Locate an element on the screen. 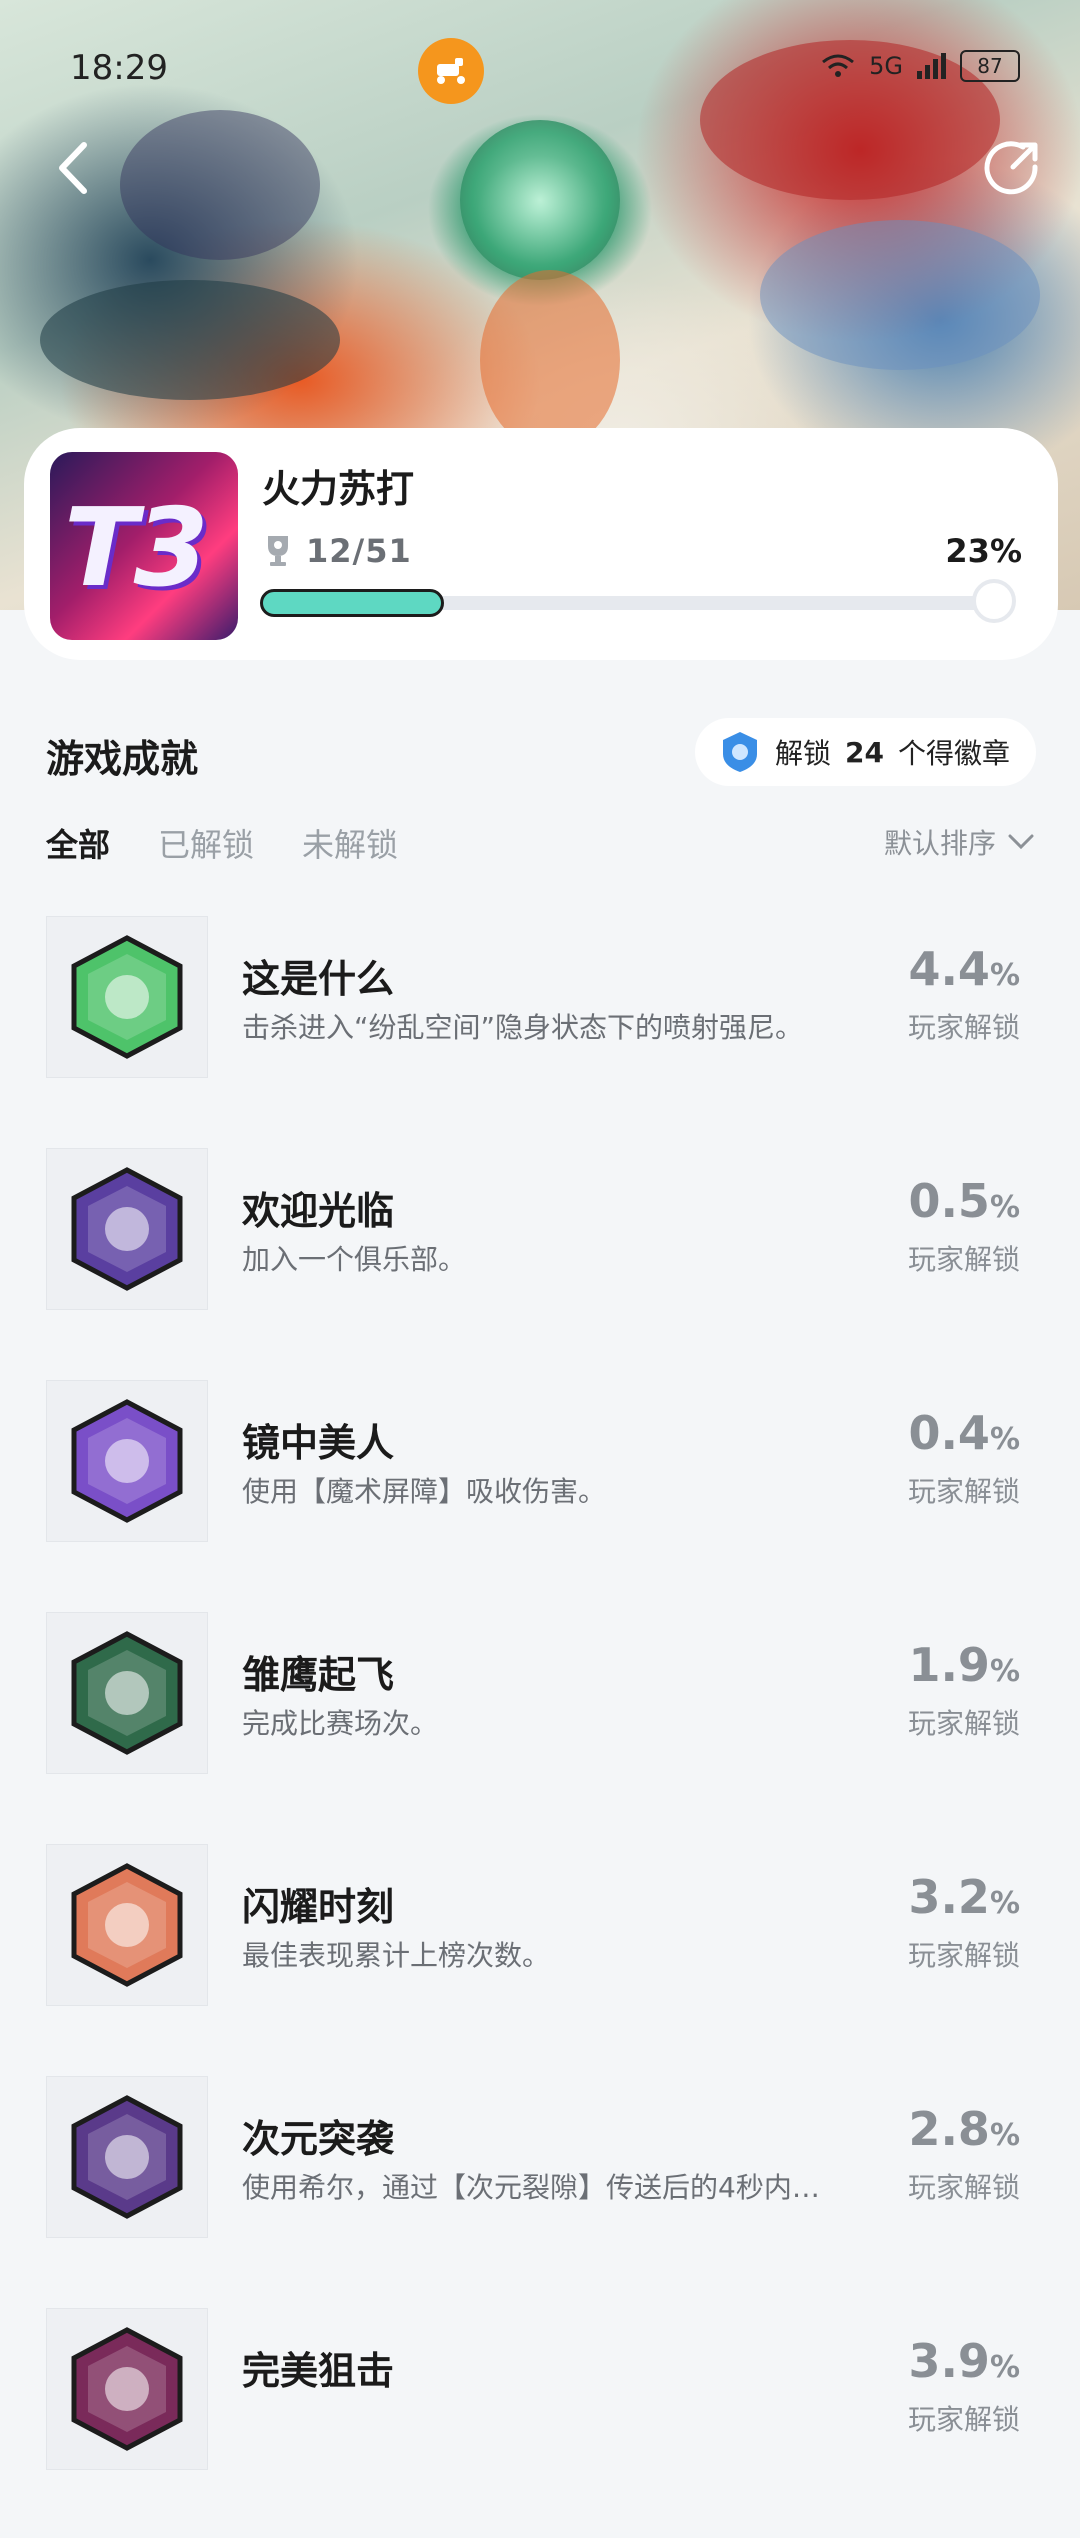 Image resolution: width=1080 pixels, height=2538 pixels. battery-level: 87 is located at coordinates (990, 66).